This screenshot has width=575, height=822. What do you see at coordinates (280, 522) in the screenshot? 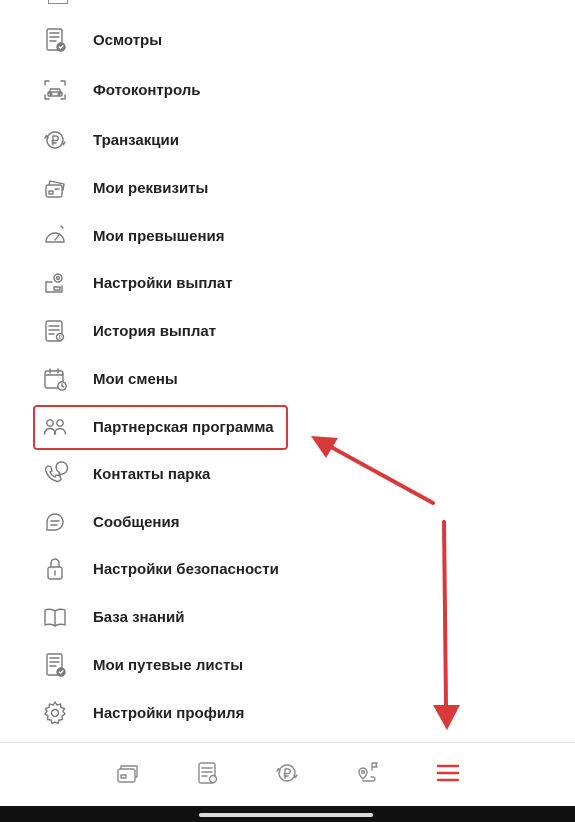
I see `menu-item-messages: Сообщения` at bounding box center [280, 522].